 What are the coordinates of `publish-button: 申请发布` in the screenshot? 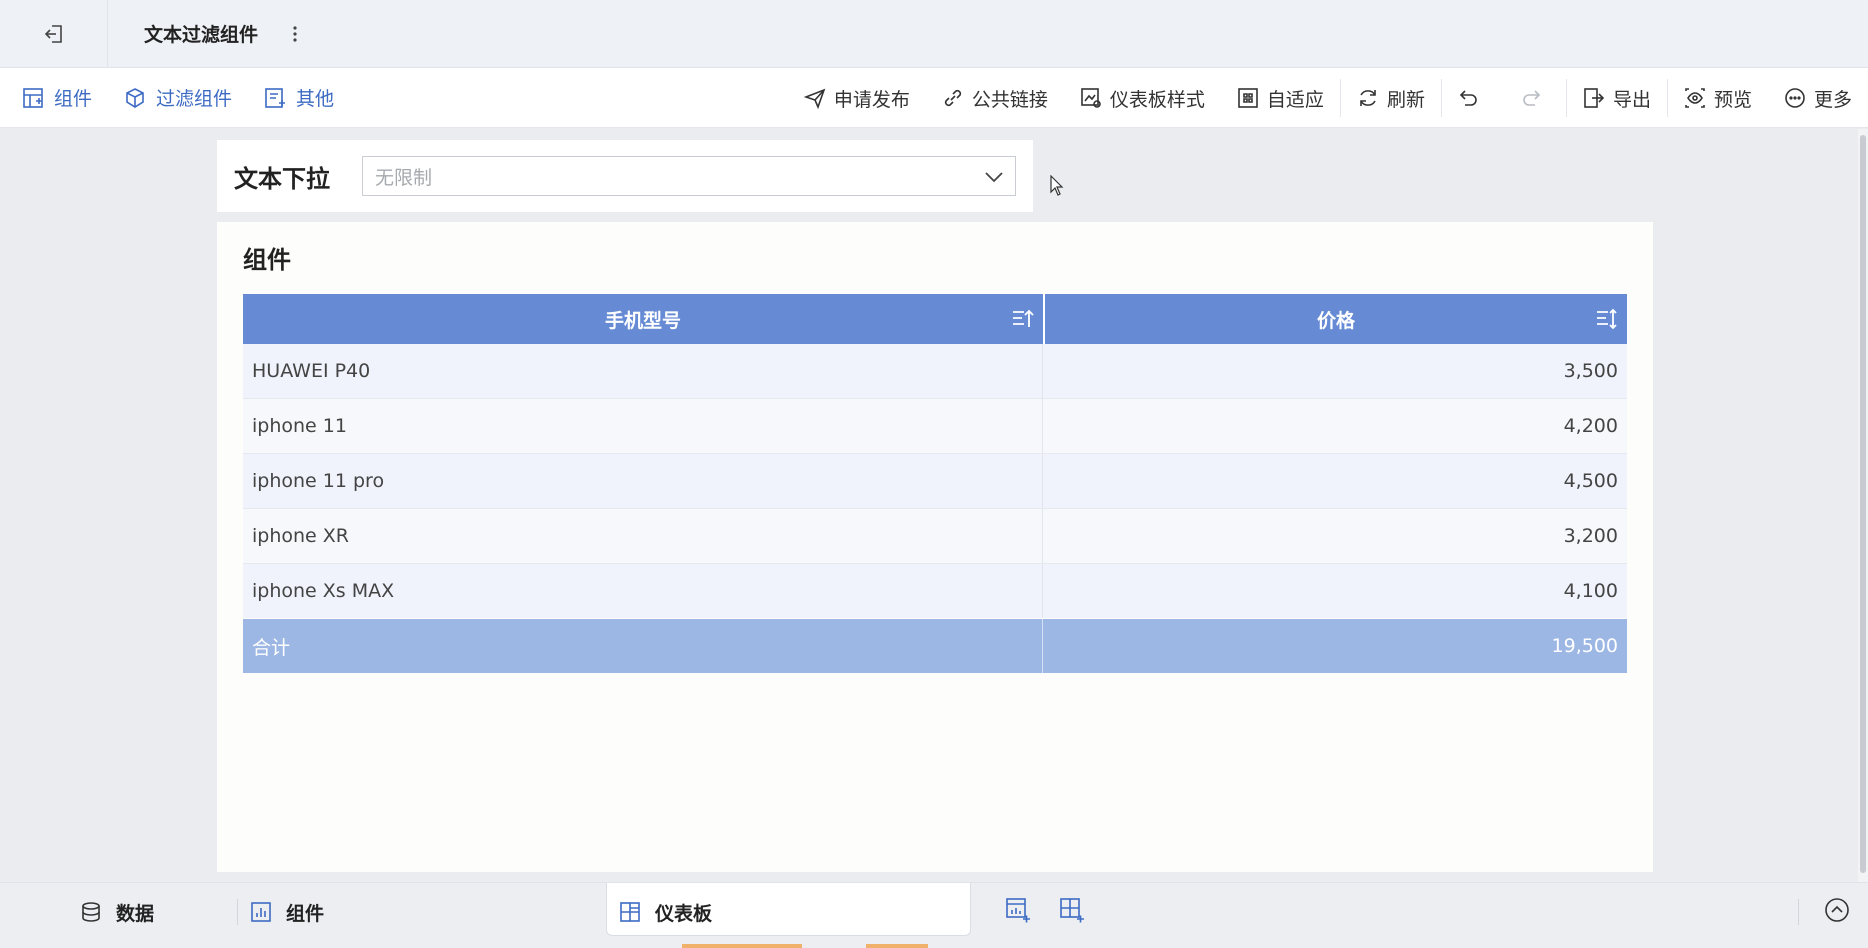 It's located at (857, 98).